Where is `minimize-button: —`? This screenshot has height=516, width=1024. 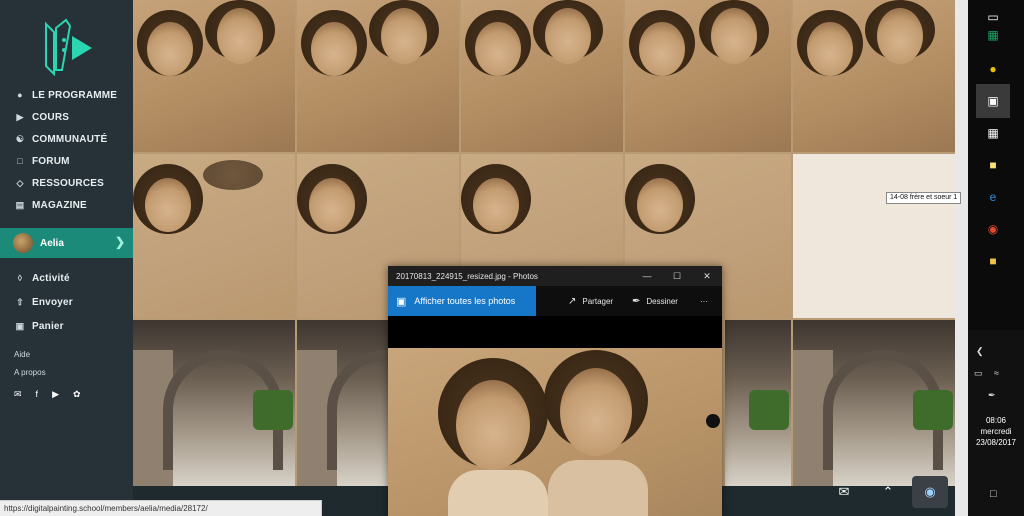 minimize-button: — is located at coordinates (647, 276).